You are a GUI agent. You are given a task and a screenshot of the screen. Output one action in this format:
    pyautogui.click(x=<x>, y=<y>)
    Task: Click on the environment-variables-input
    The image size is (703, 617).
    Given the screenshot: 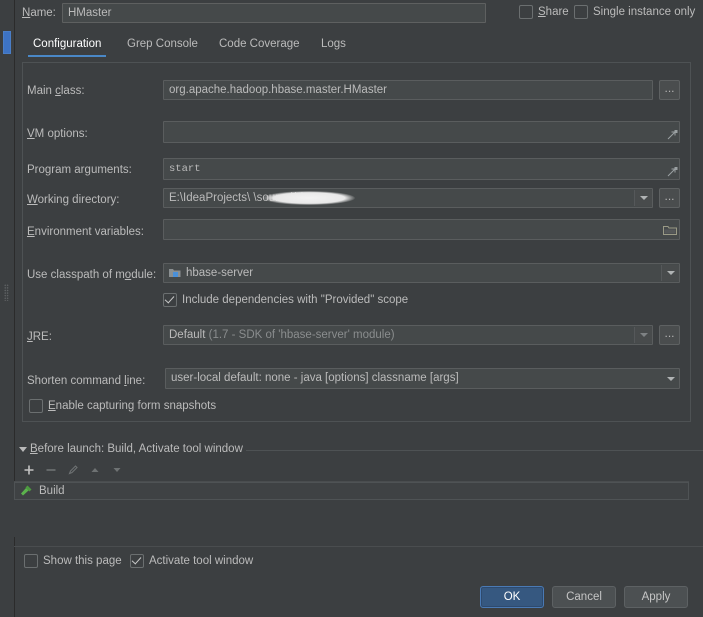 What is the action you would take?
    pyautogui.click(x=421, y=229)
    